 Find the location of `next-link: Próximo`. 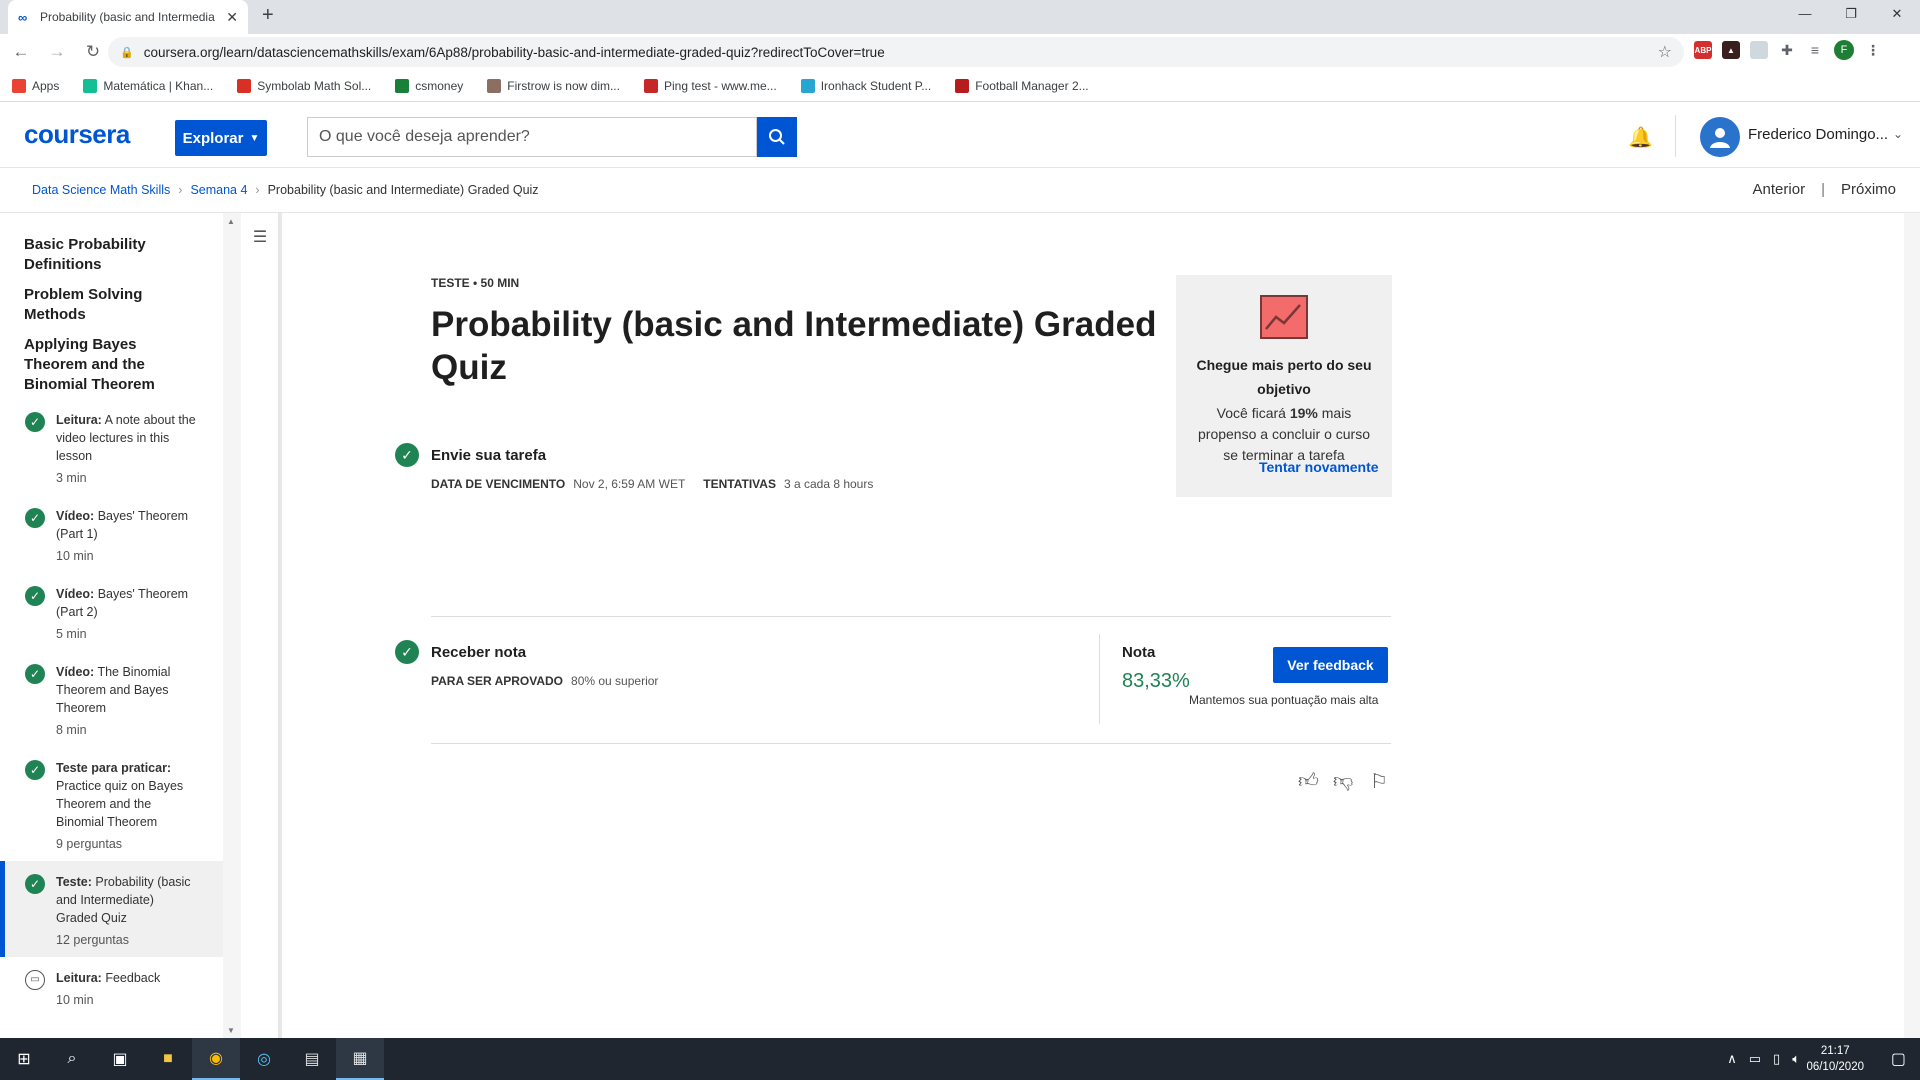

next-link: Próximo is located at coordinates (1868, 189).